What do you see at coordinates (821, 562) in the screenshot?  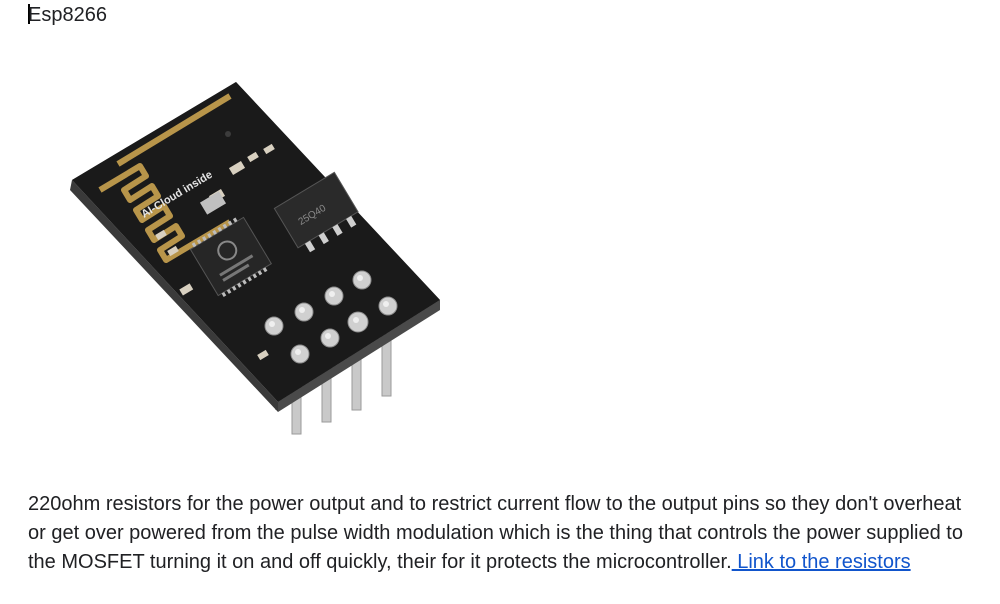 I see `resistors-link: Link to the resistors` at bounding box center [821, 562].